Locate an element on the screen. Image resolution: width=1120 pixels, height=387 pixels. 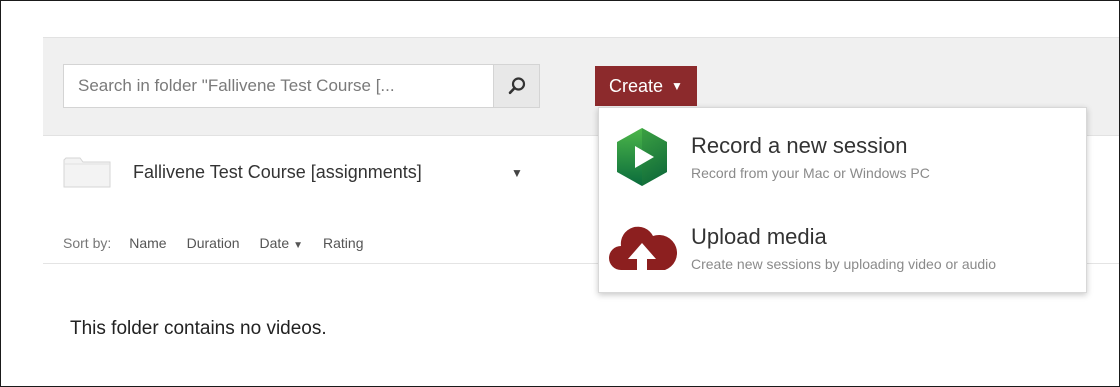
folder-menu-caret-icon: ▼ is located at coordinates (517, 173).